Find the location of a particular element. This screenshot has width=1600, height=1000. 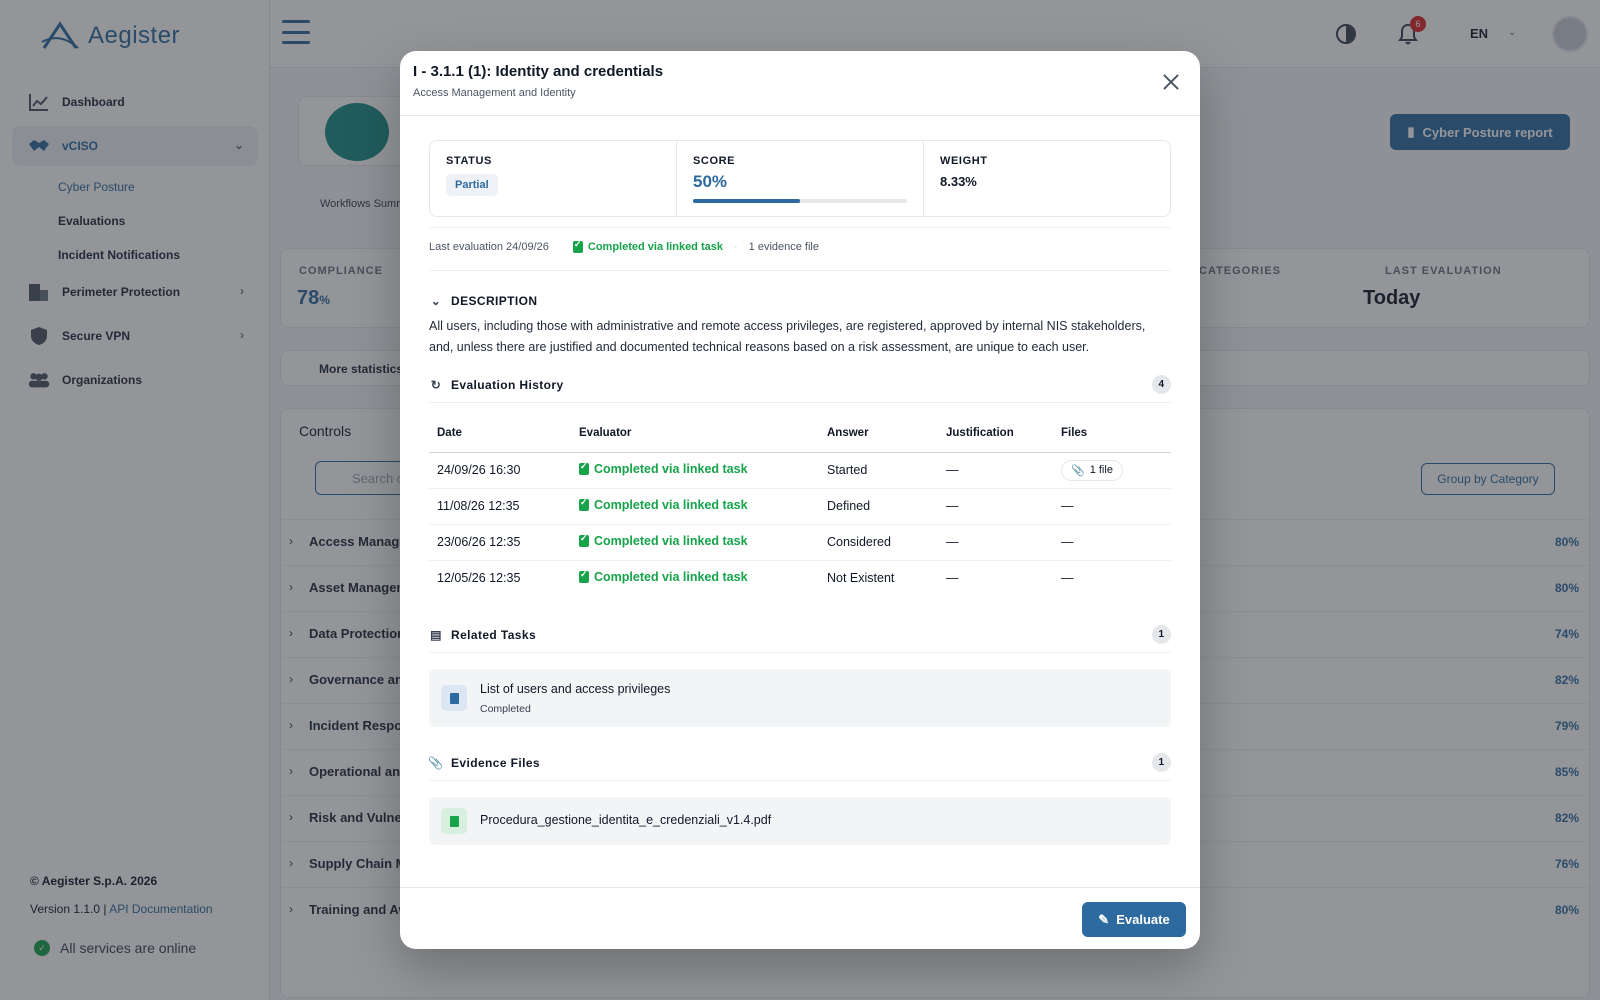

evidence-files-label: Evidence Files is located at coordinates (495, 763).